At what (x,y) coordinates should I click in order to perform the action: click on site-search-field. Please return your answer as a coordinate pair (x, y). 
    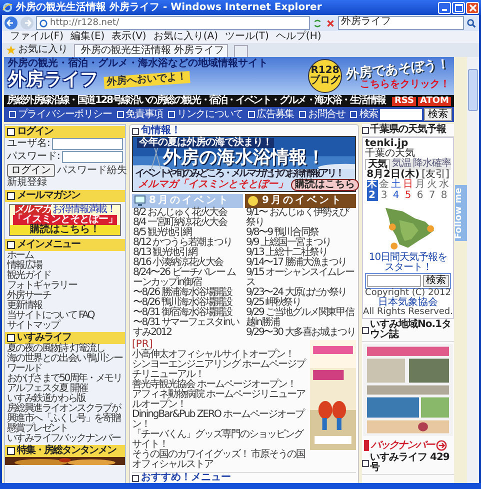
    Looking at the image, I should click on (401, 114).